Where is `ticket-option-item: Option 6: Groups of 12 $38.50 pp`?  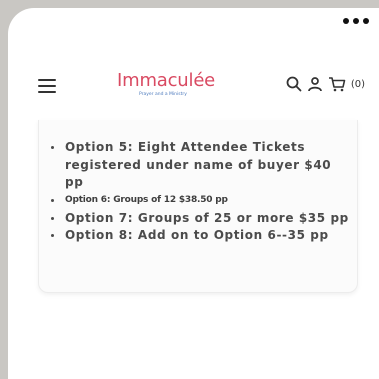 ticket-option-item: Option 6: Groups of 12 $38.50 pp is located at coordinates (201, 200).